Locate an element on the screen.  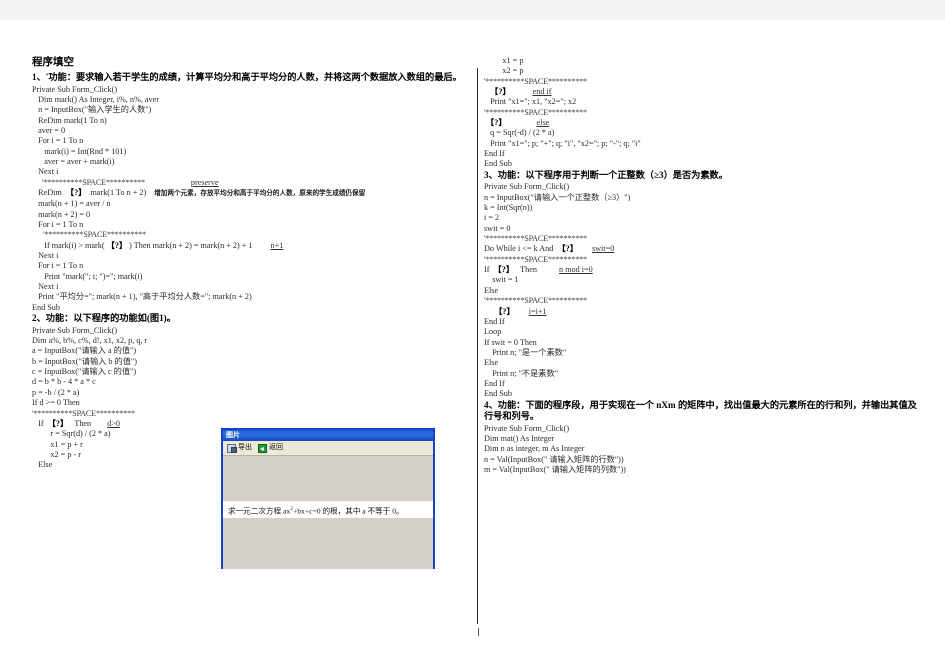
problem-2-blank-r1: 【?】 end if is located at coordinates (701, 92).